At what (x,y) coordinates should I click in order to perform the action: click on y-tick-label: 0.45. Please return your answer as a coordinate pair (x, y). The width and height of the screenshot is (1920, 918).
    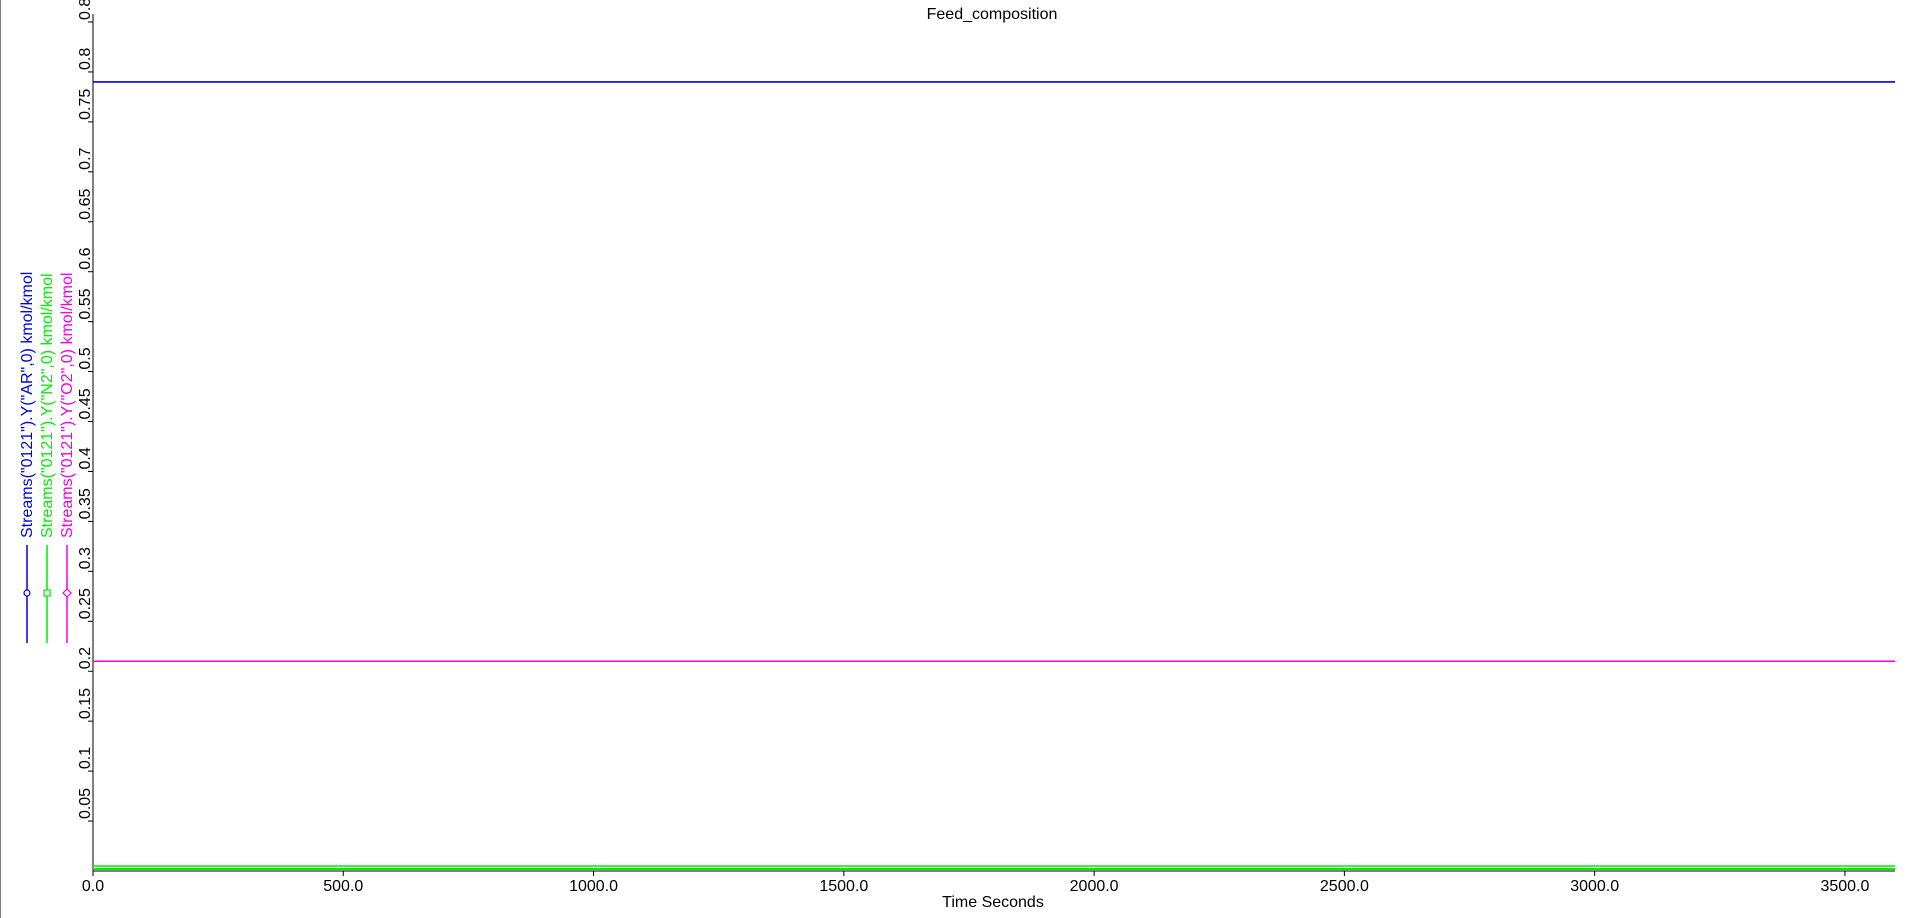
    Looking at the image, I should click on (85, 403).